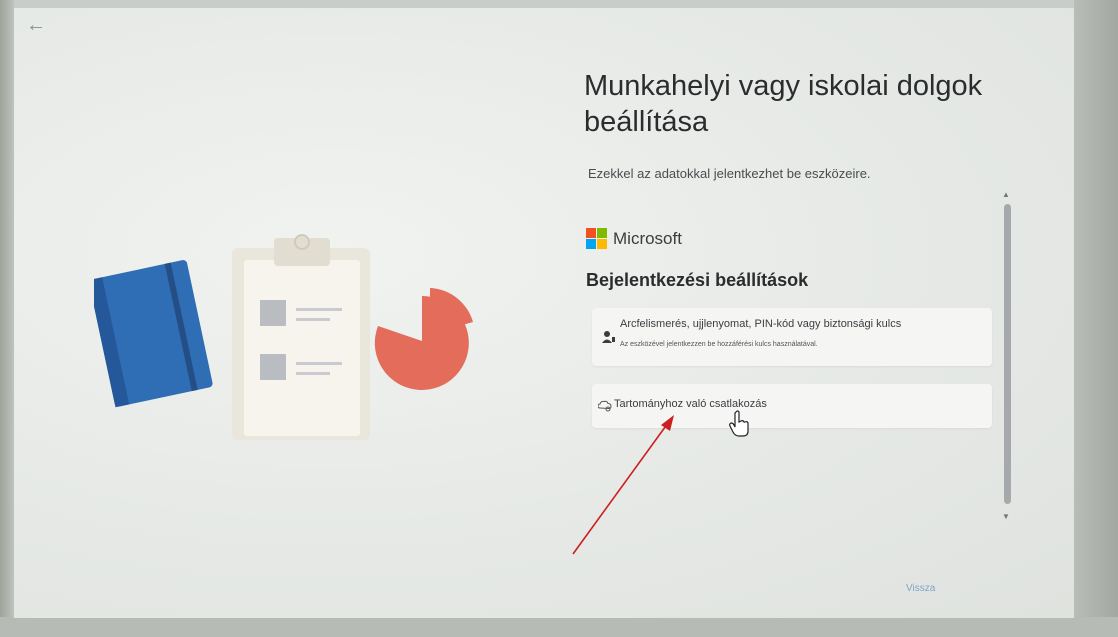  What do you see at coordinates (739, 423) in the screenshot?
I see `hand-cursor-icon` at bounding box center [739, 423].